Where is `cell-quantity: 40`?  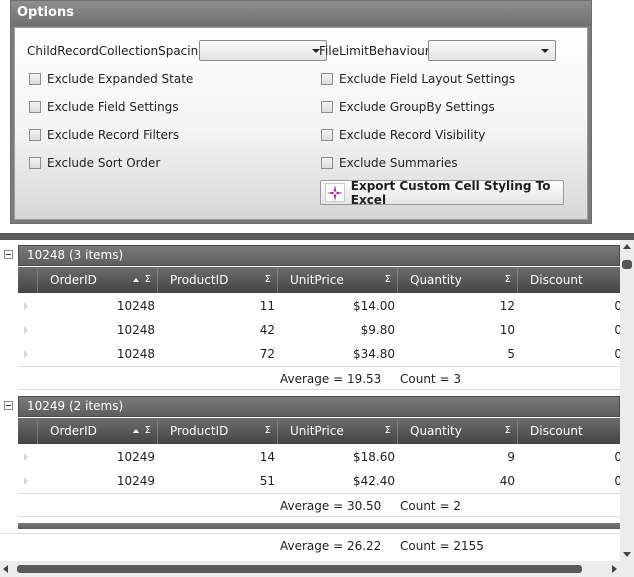
cell-quantity: 40 is located at coordinates (456, 481).